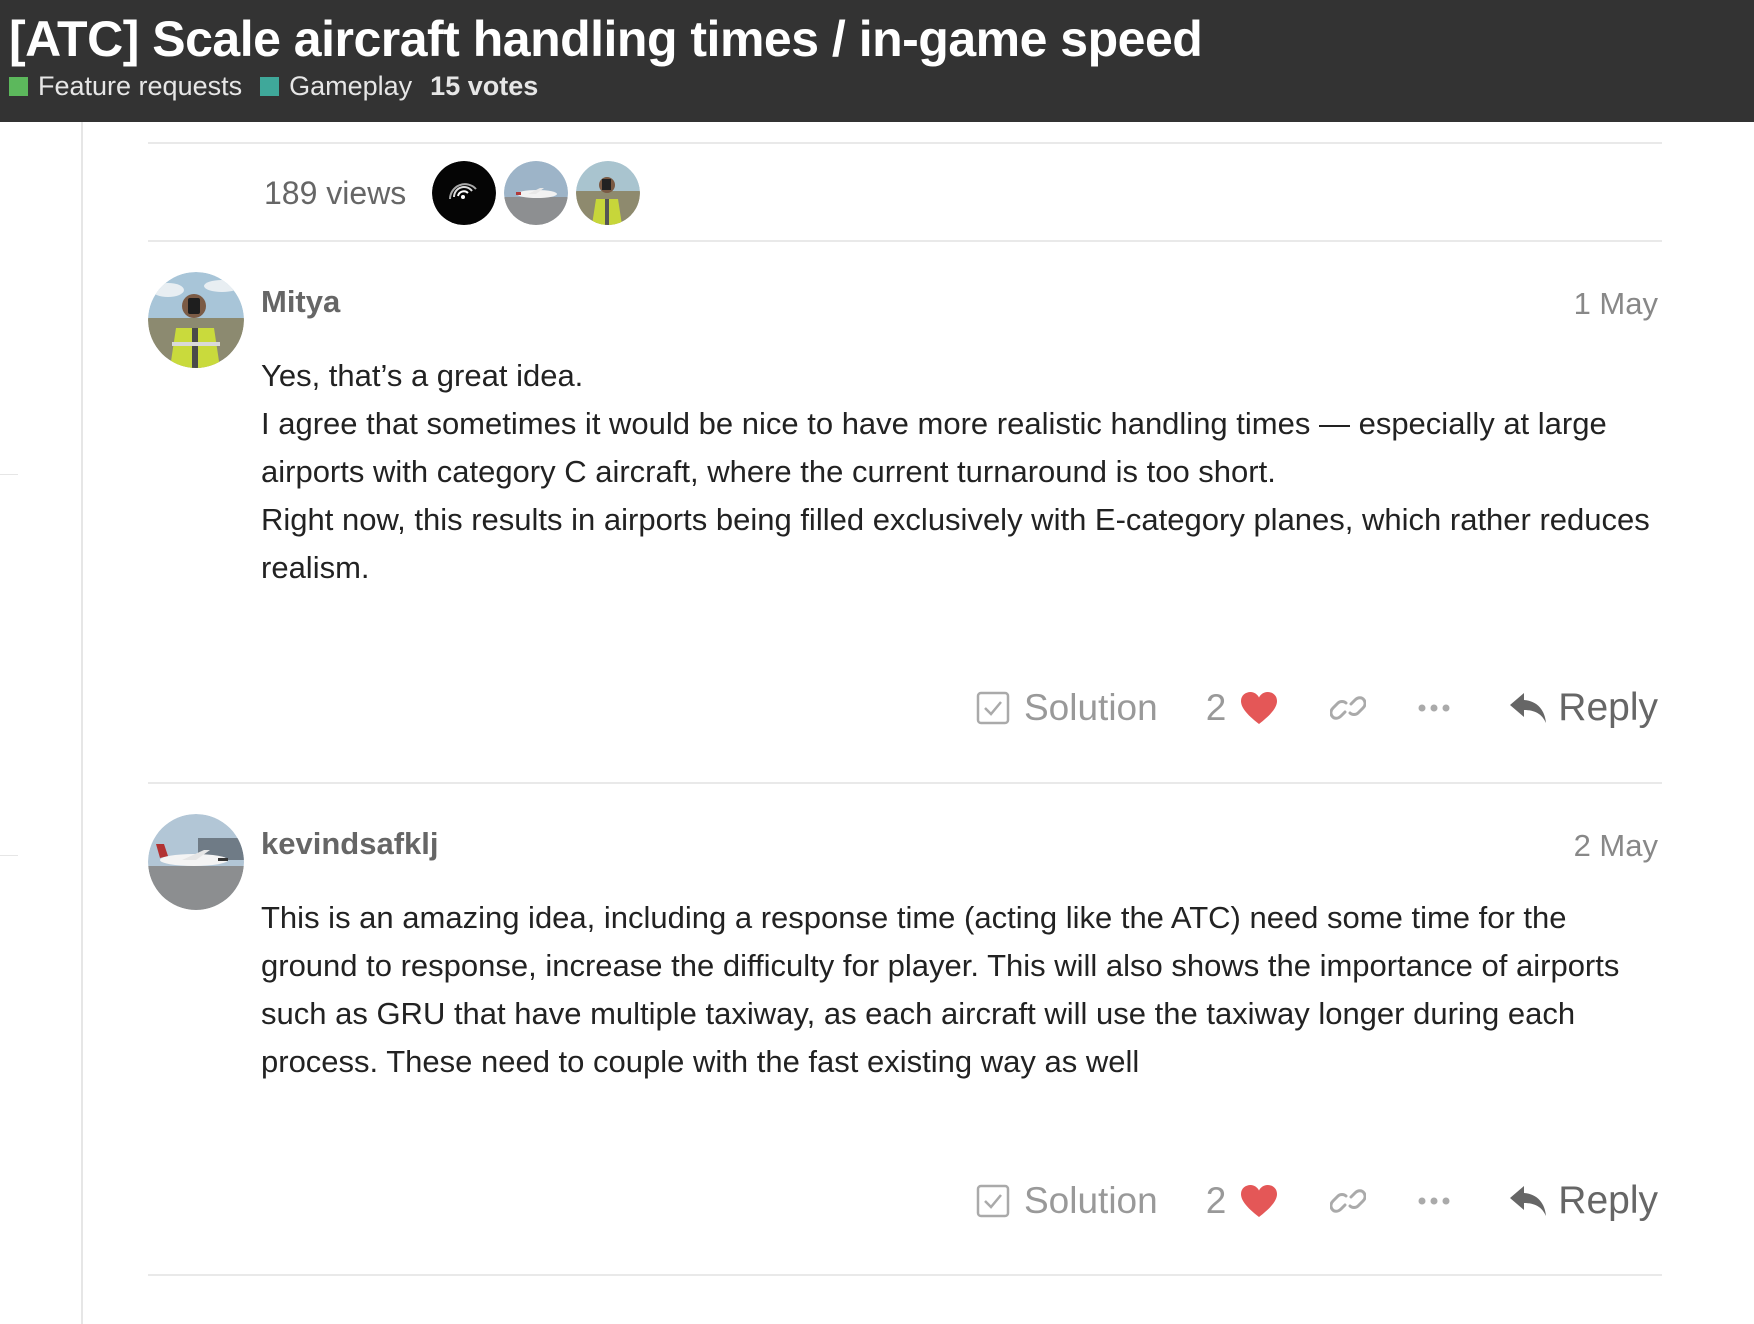  Describe the element at coordinates (1616, 304) in the screenshot. I see `post-date: 1 May` at that location.